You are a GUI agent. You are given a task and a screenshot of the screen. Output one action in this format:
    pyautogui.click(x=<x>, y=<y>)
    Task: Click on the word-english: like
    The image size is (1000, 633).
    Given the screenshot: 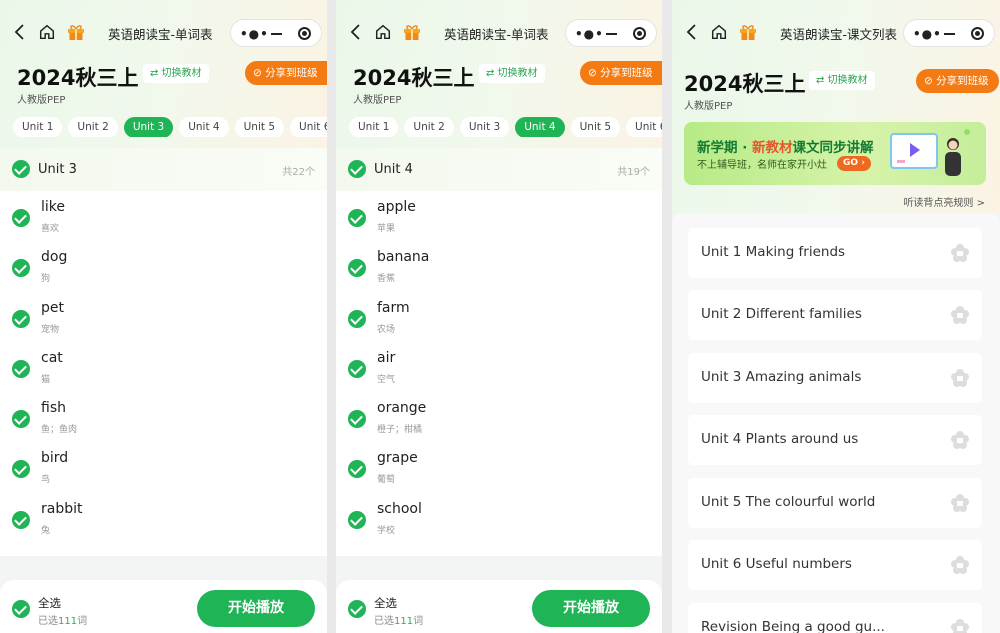 What is the action you would take?
    pyautogui.click(x=53, y=207)
    